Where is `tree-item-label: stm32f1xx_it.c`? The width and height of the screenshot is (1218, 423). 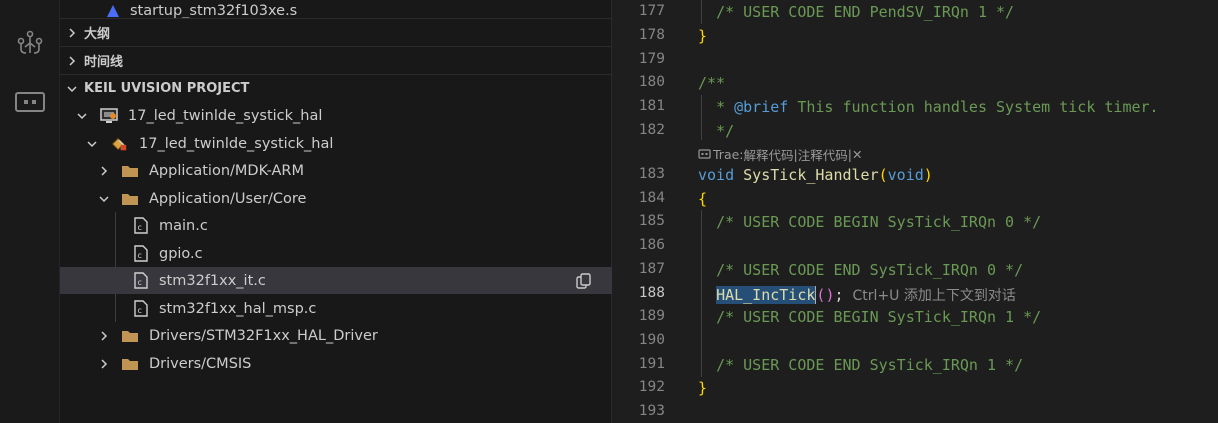 tree-item-label: stm32f1xx_it.c is located at coordinates (212, 280).